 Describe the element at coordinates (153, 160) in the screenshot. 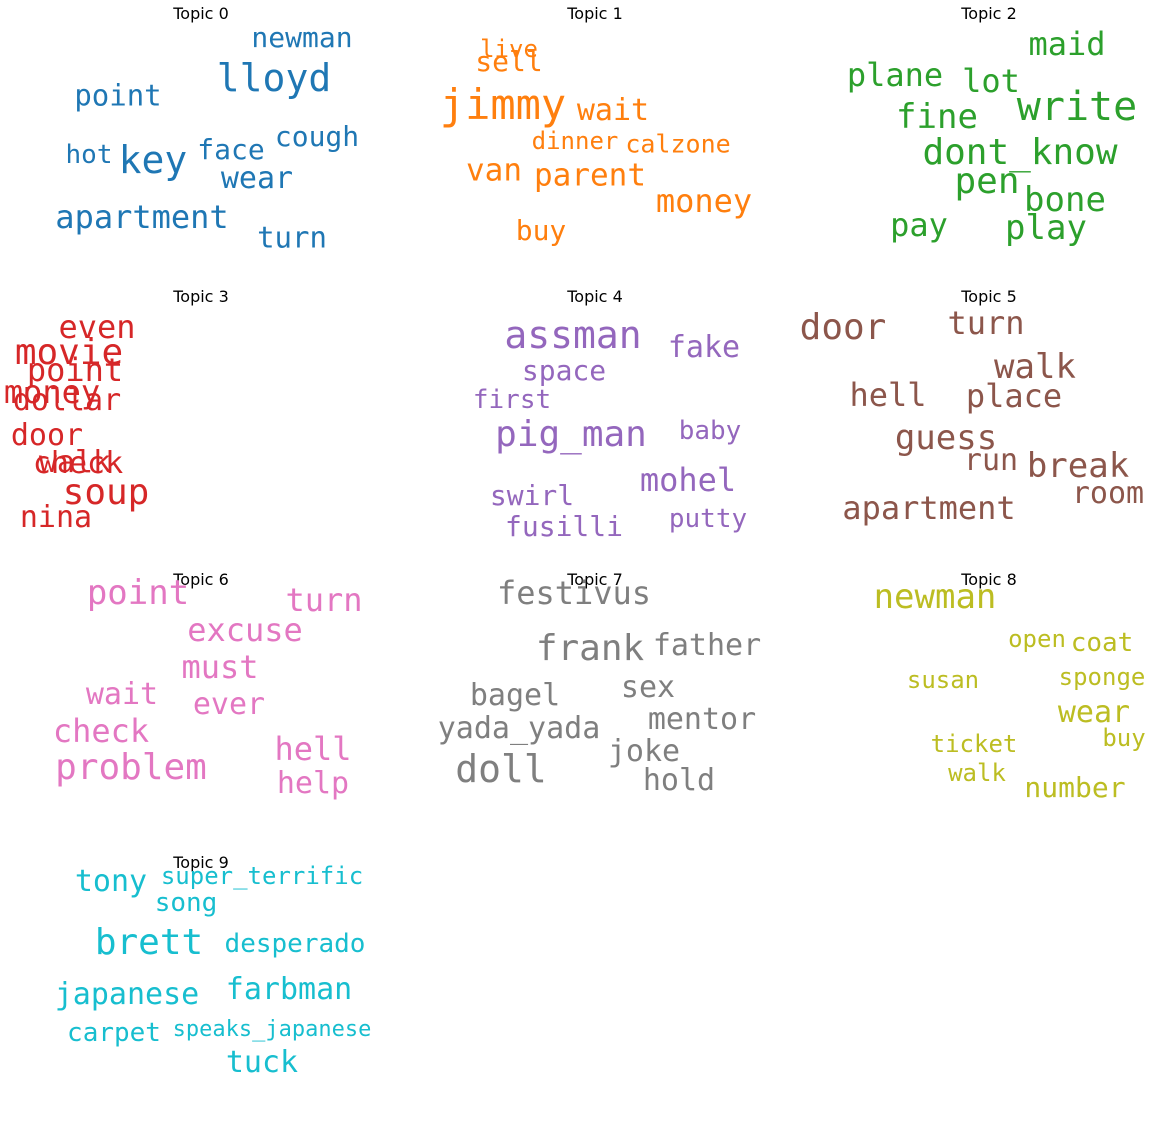

I see `word-key: key` at that location.